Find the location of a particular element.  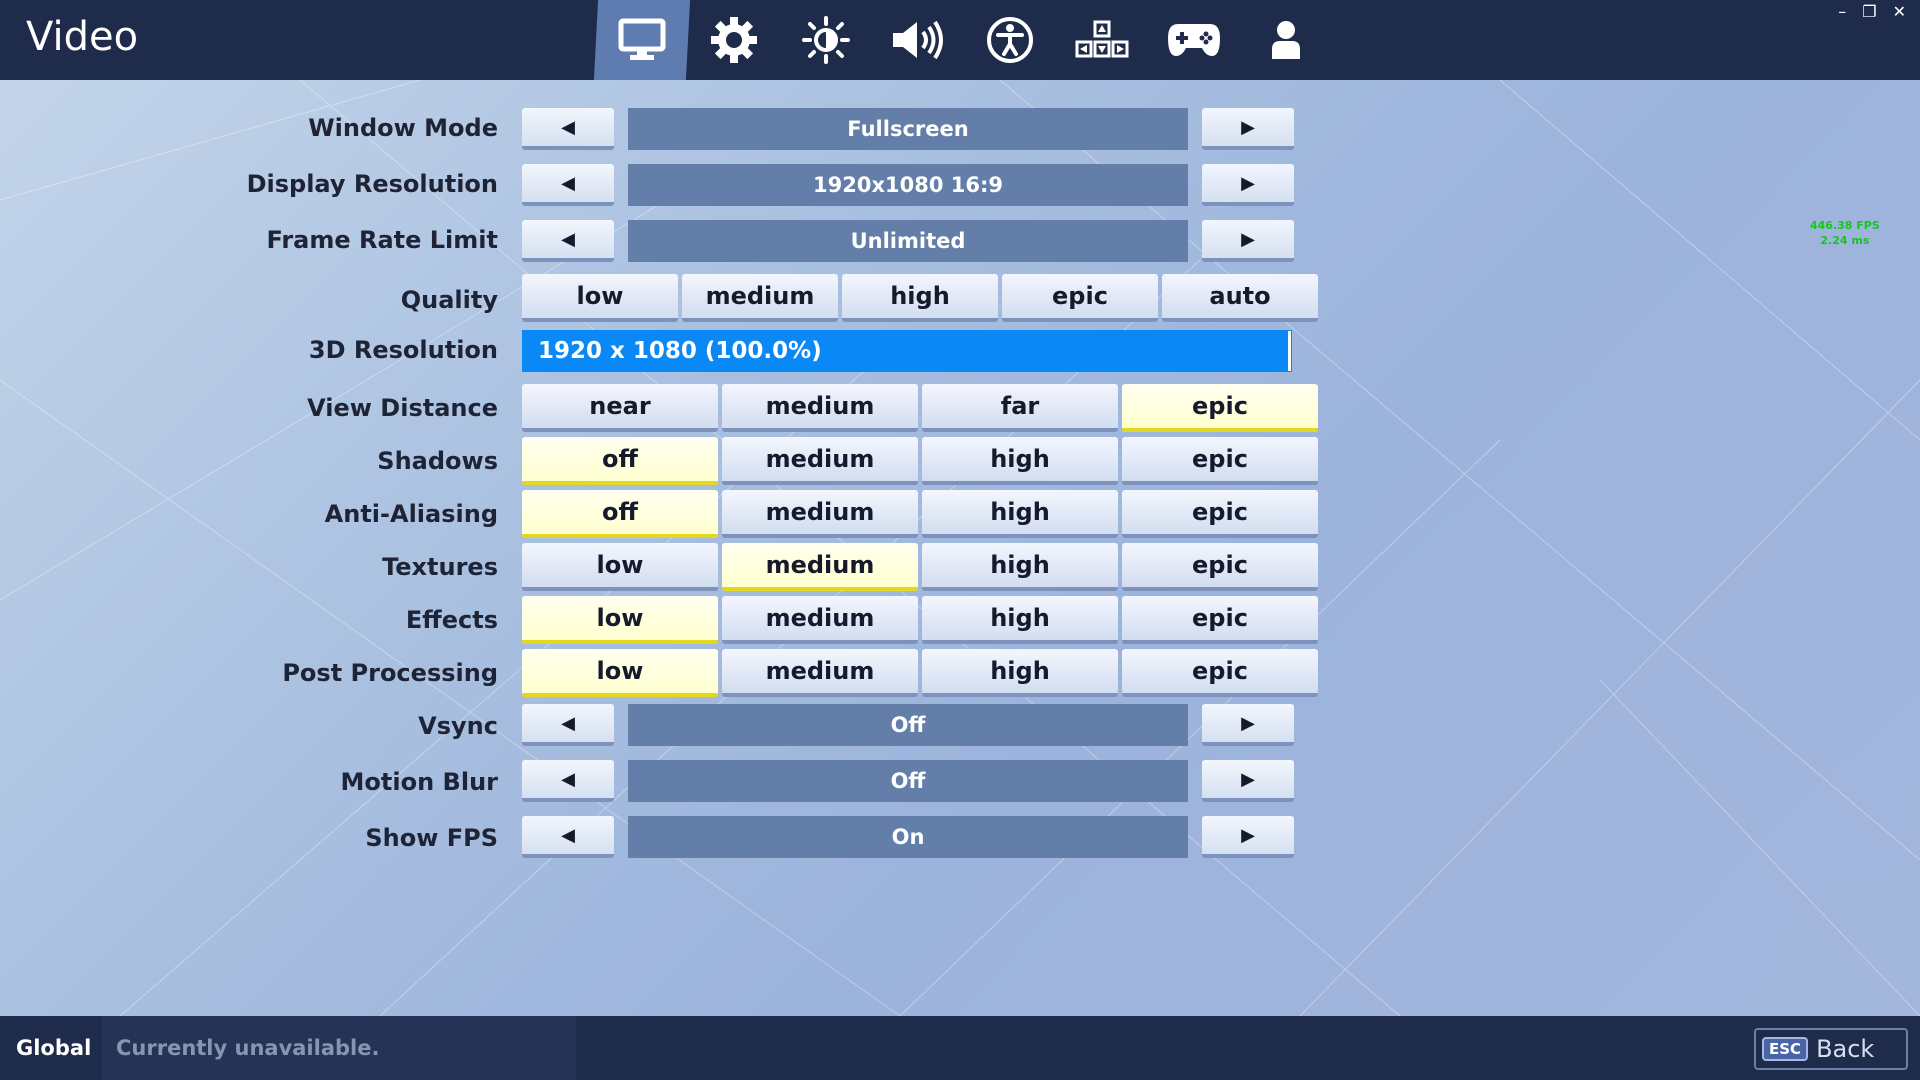

monitor-icon is located at coordinates (642, 39).